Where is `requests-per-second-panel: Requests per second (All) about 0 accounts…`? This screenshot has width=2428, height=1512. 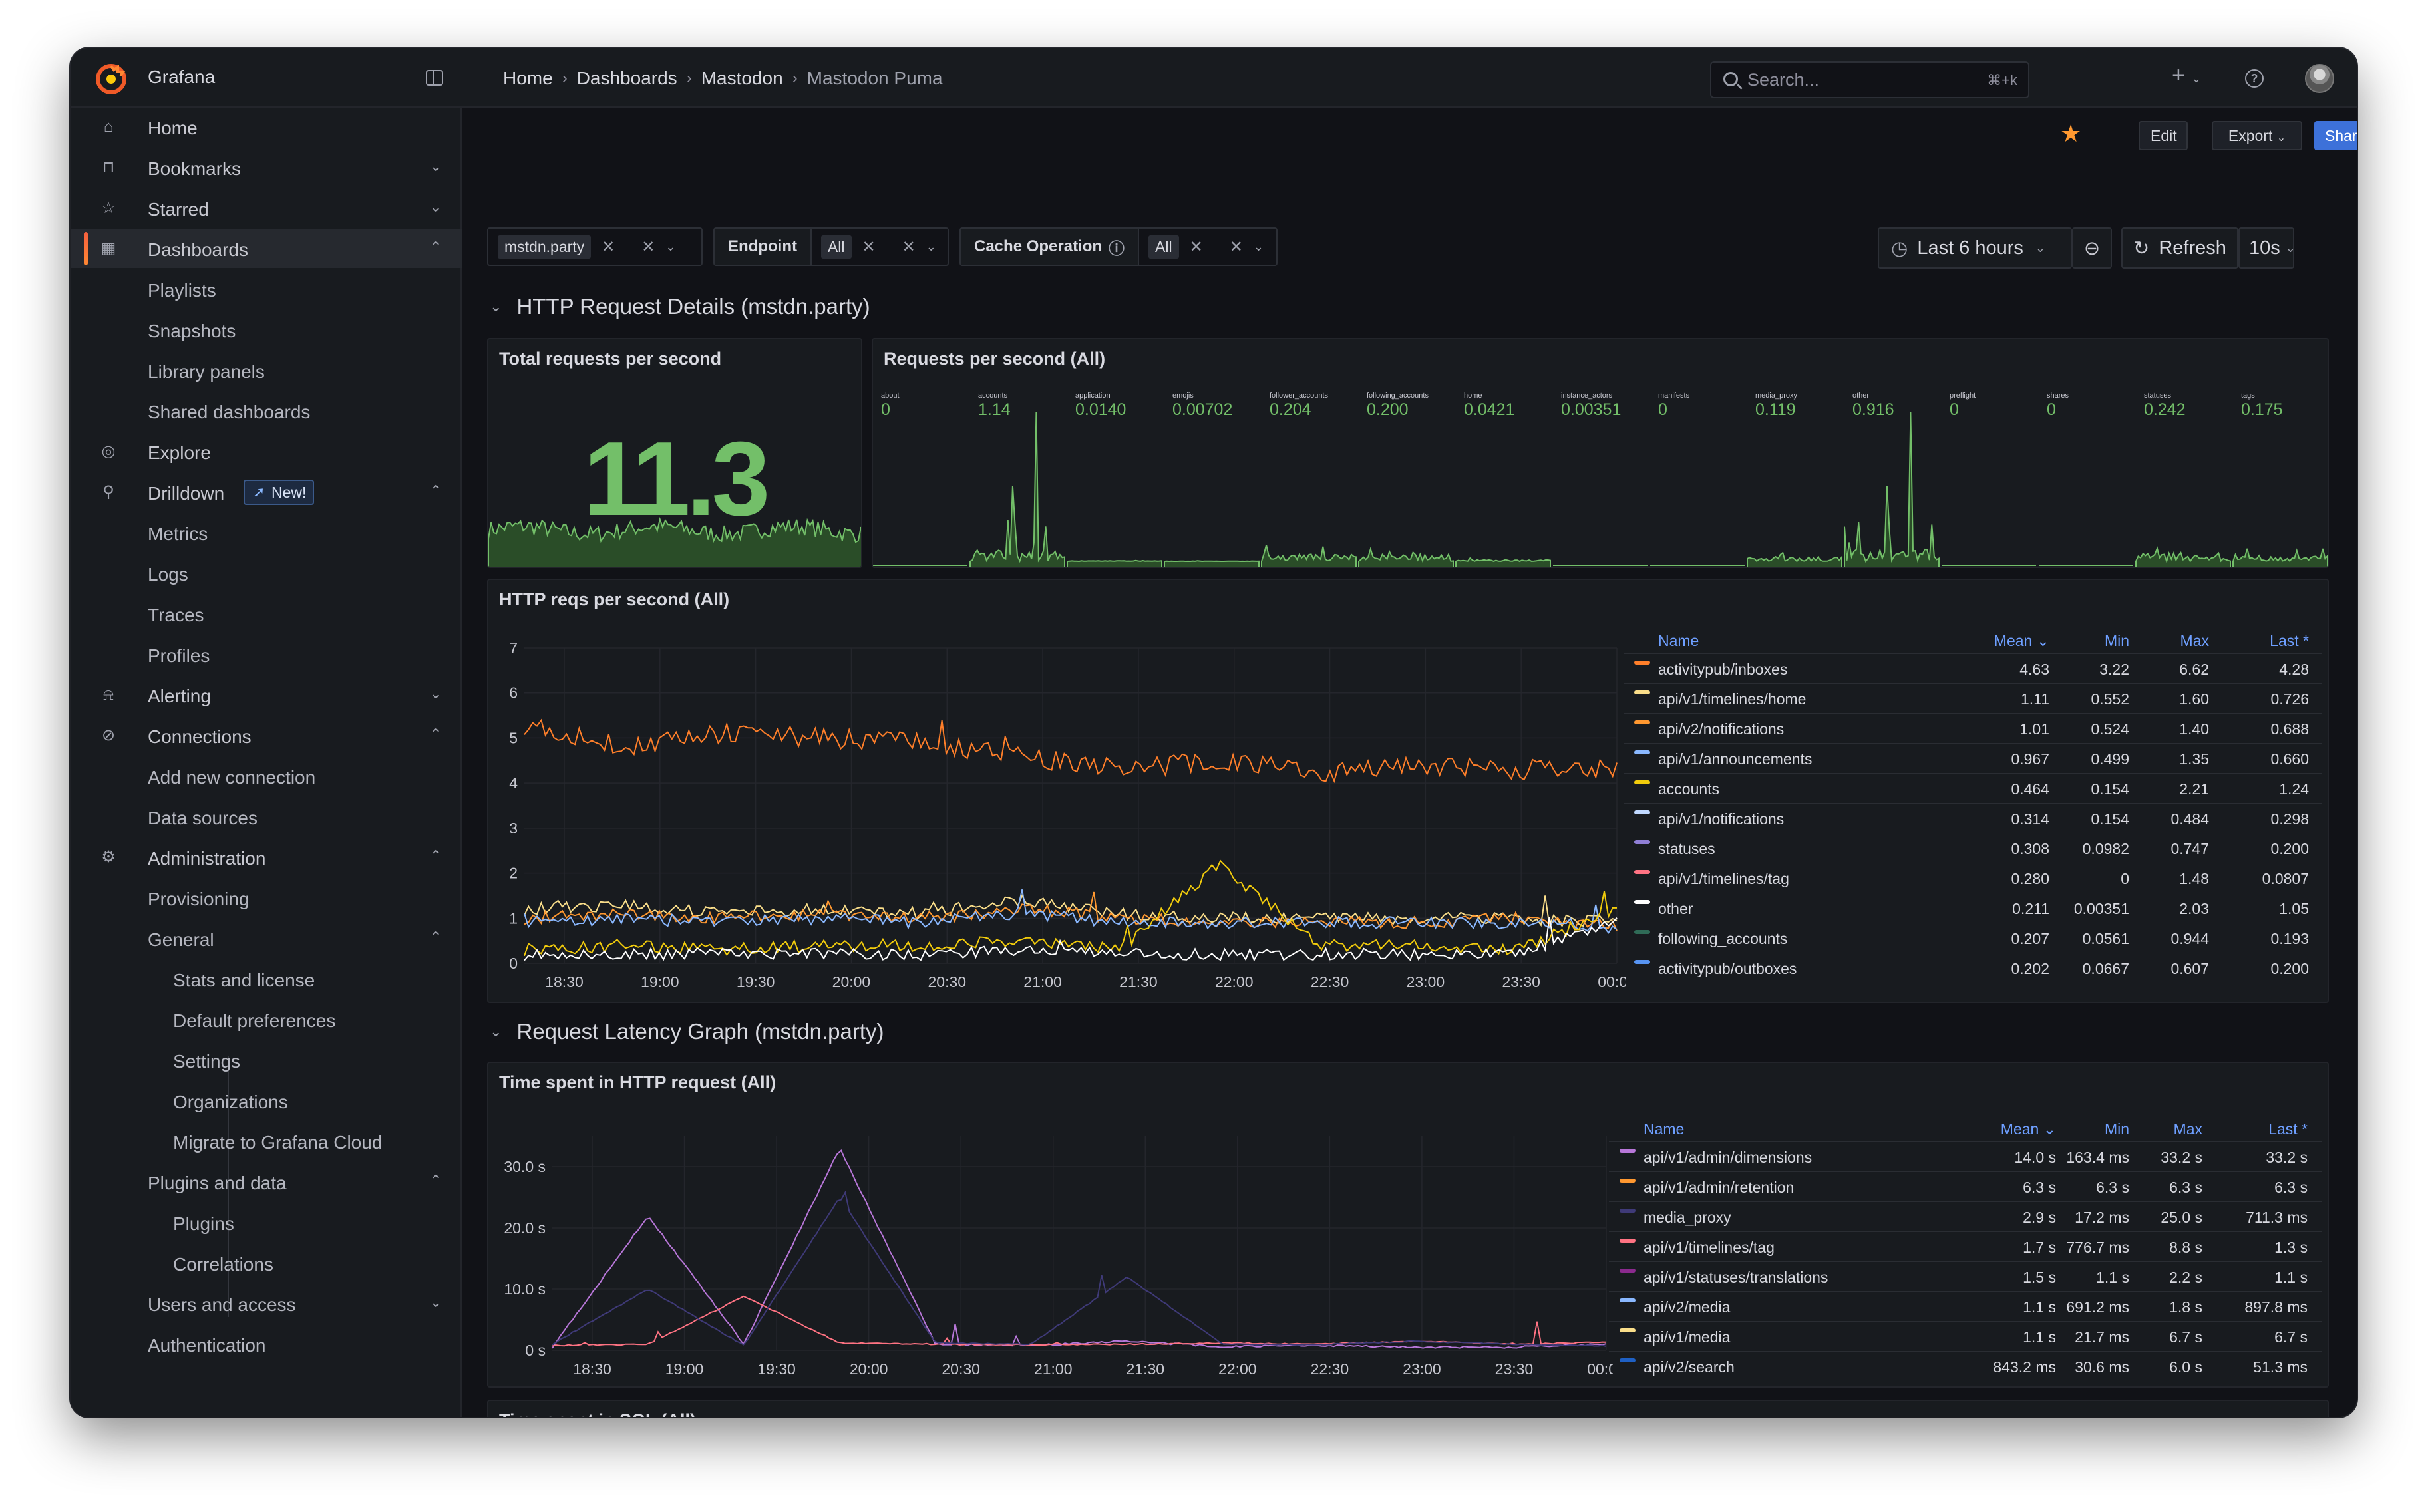
requests-per-second-panel: Requests per second (All) about 0 accounts… is located at coordinates (1600, 453).